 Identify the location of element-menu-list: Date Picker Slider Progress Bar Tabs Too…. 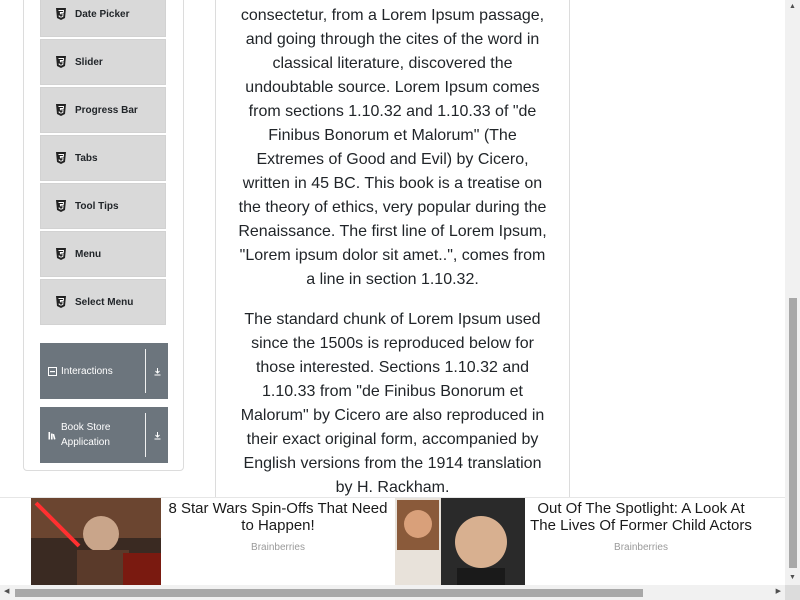
(103, 163).